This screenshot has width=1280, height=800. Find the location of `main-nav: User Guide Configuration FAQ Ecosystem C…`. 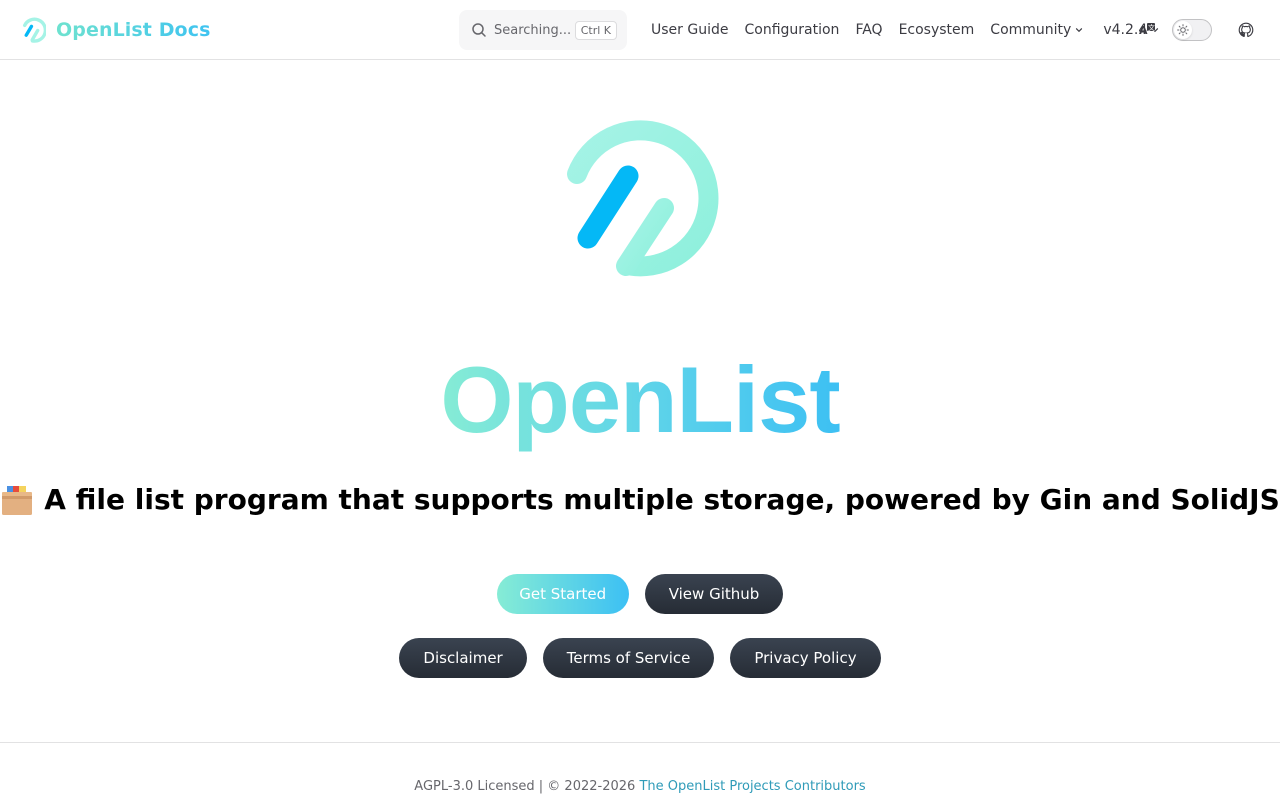

main-nav: User Guide Configuration FAQ Ecosystem C… is located at coordinates (905, 30).